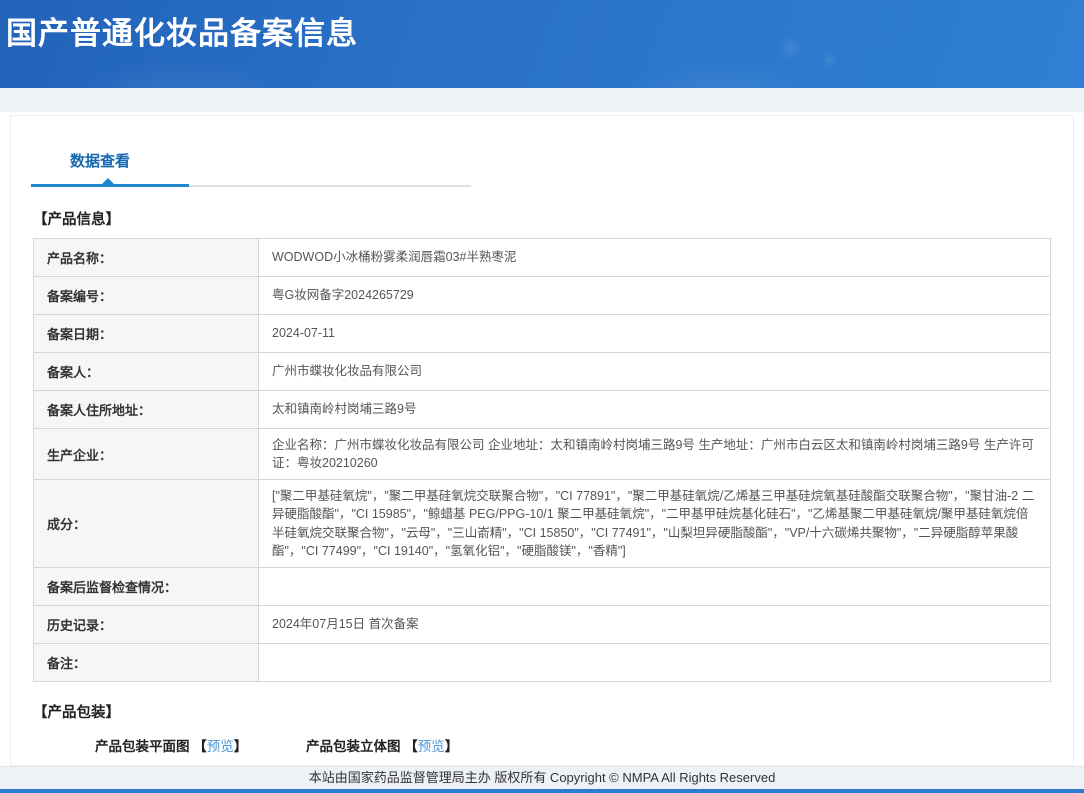 This screenshot has width=1084, height=793. Describe the element at coordinates (182, 33) in the screenshot. I see `page-title: 国产普通化妆品备案信息` at that location.